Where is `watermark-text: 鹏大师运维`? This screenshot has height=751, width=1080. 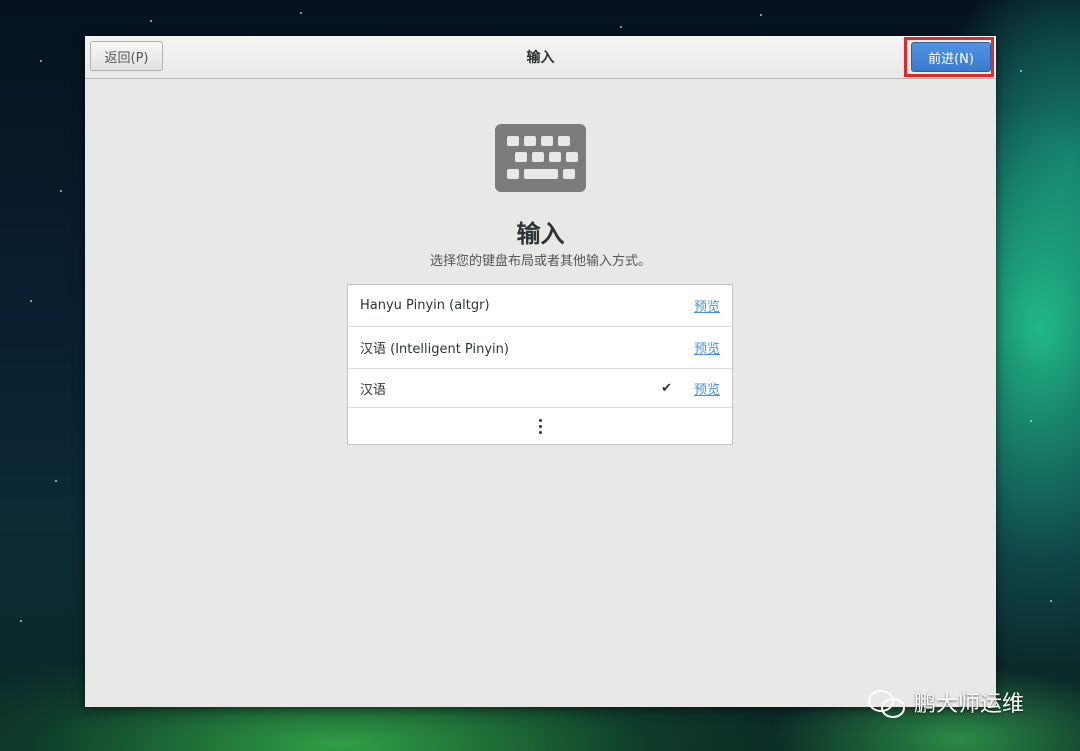
watermark-text: 鹏大师运维 is located at coordinates (969, 704).